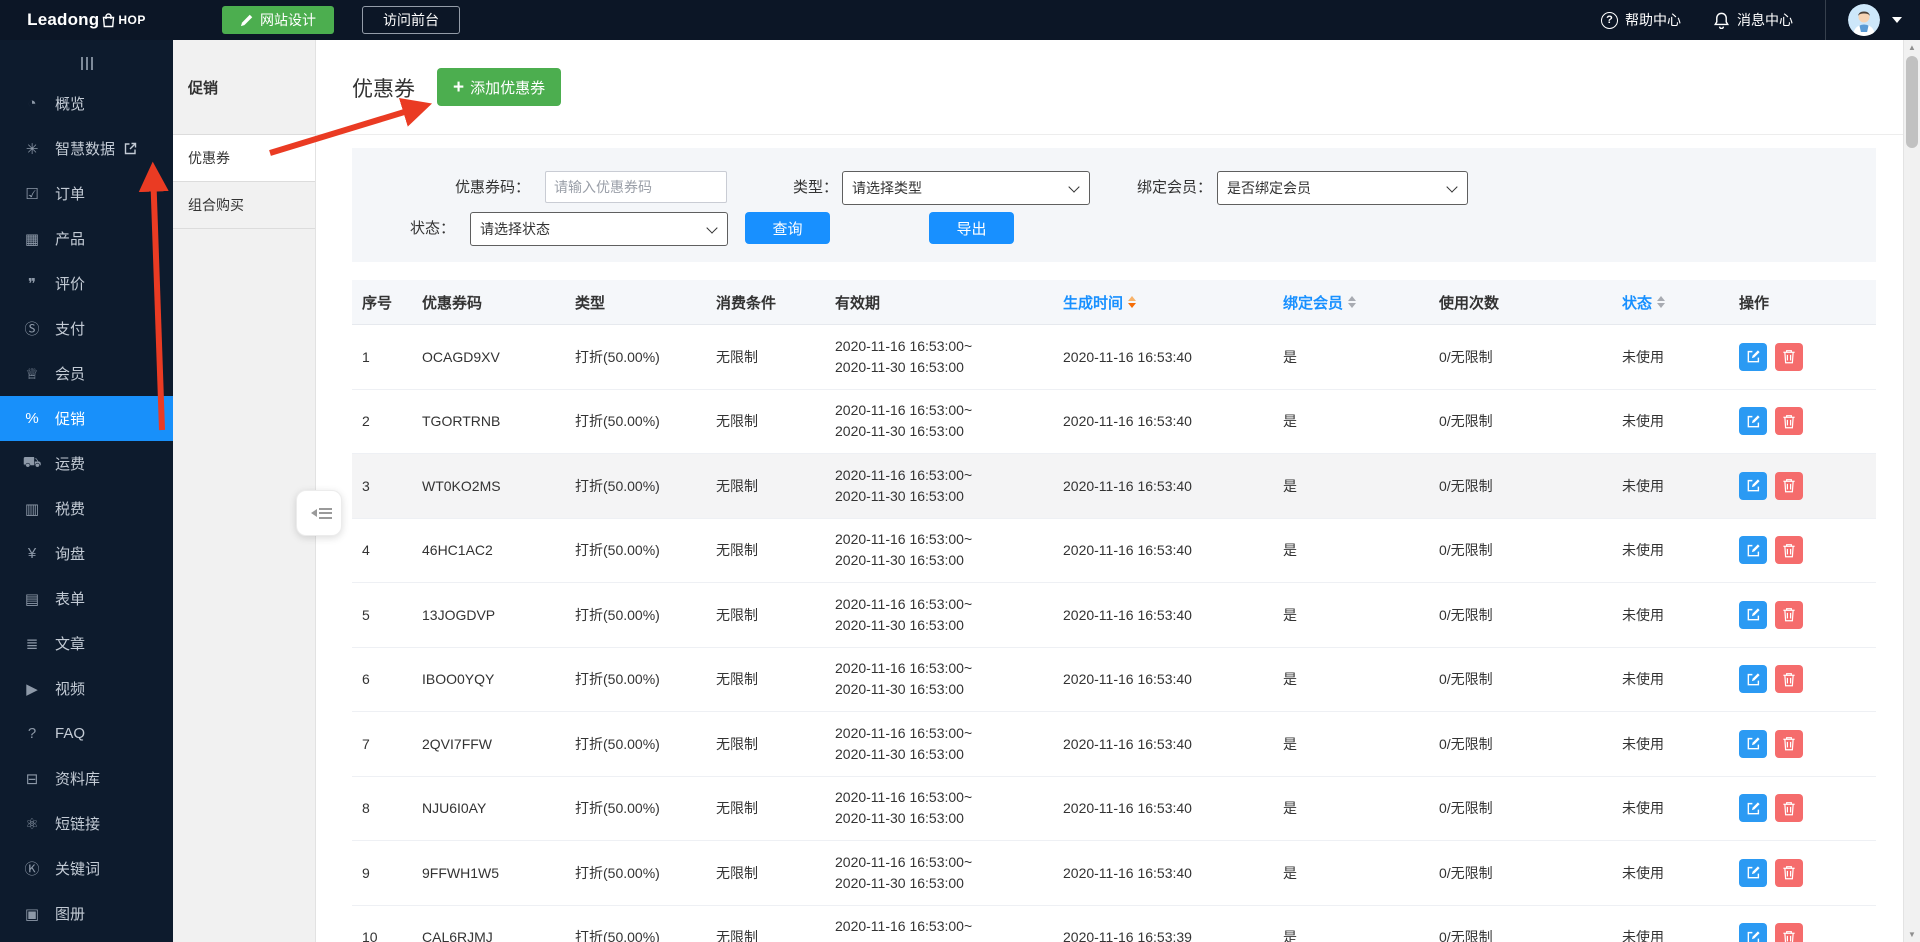 This screenshot has width=1920, height=942. Describe the element at coordinates (459, 87) in the screenshot. I see `plus-icon: +` at that location.